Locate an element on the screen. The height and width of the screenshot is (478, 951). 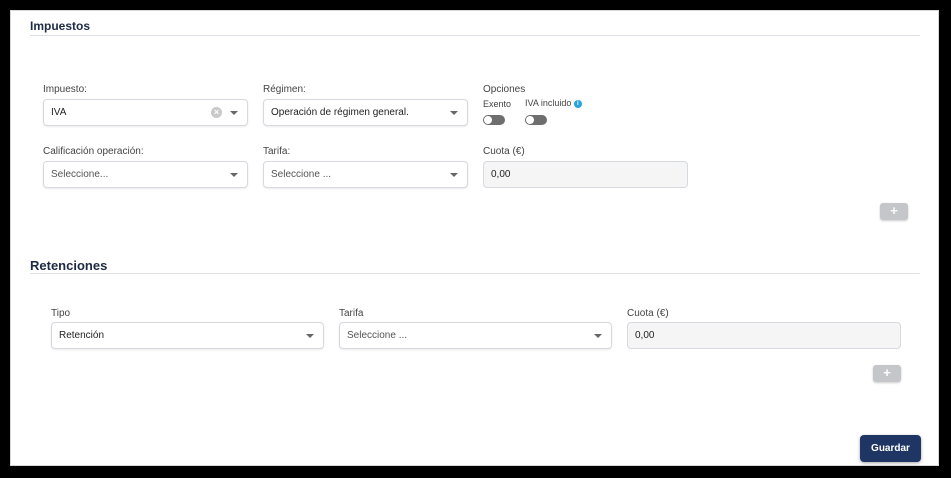
impuestos-title: Impuestos is located at coordinates (60, 26).